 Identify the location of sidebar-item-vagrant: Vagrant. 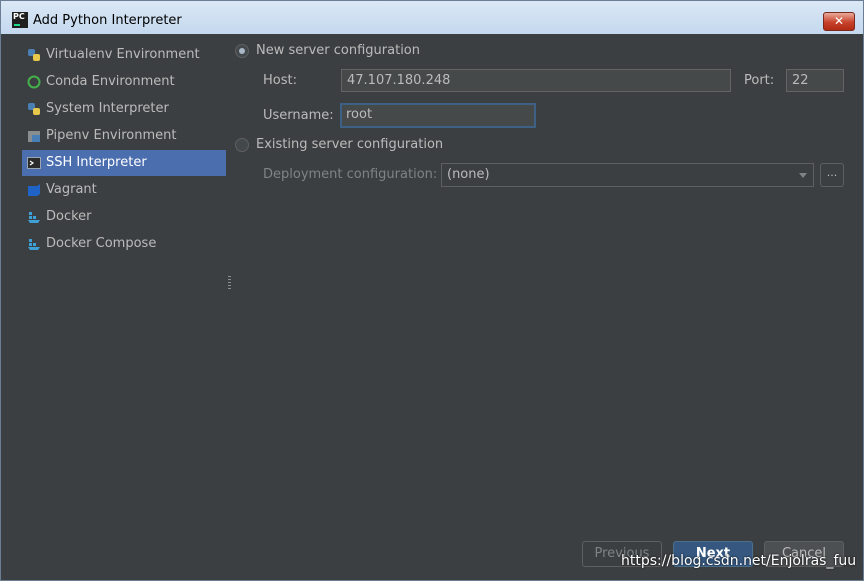
(124, 190).